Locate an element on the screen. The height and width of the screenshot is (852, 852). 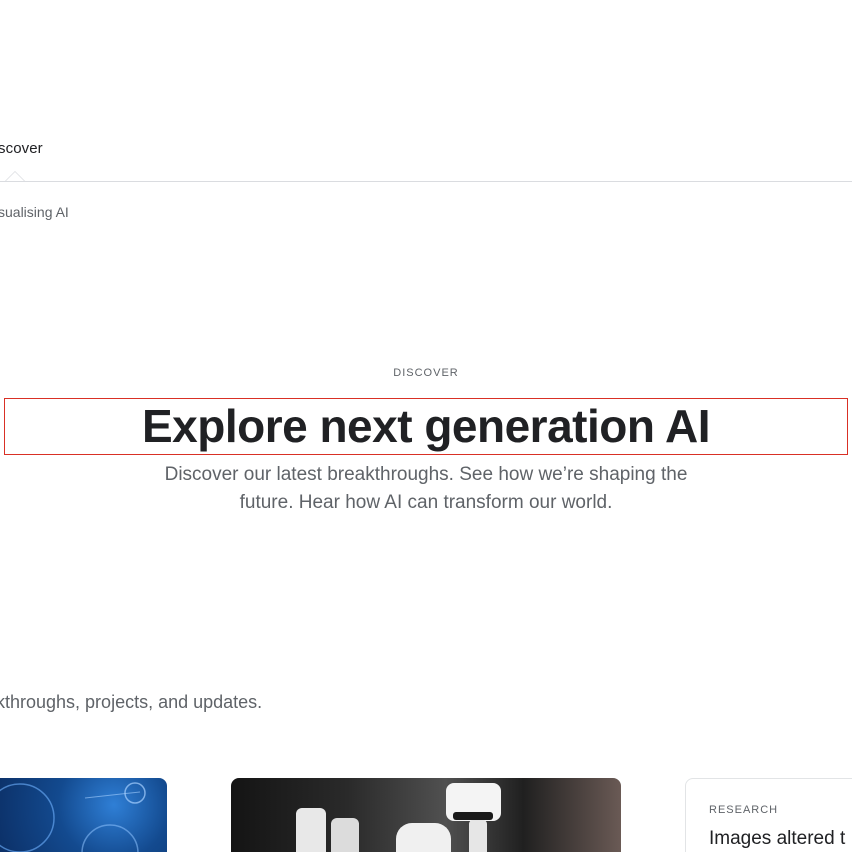
subnav-divider is located at coordinates (426, 181).